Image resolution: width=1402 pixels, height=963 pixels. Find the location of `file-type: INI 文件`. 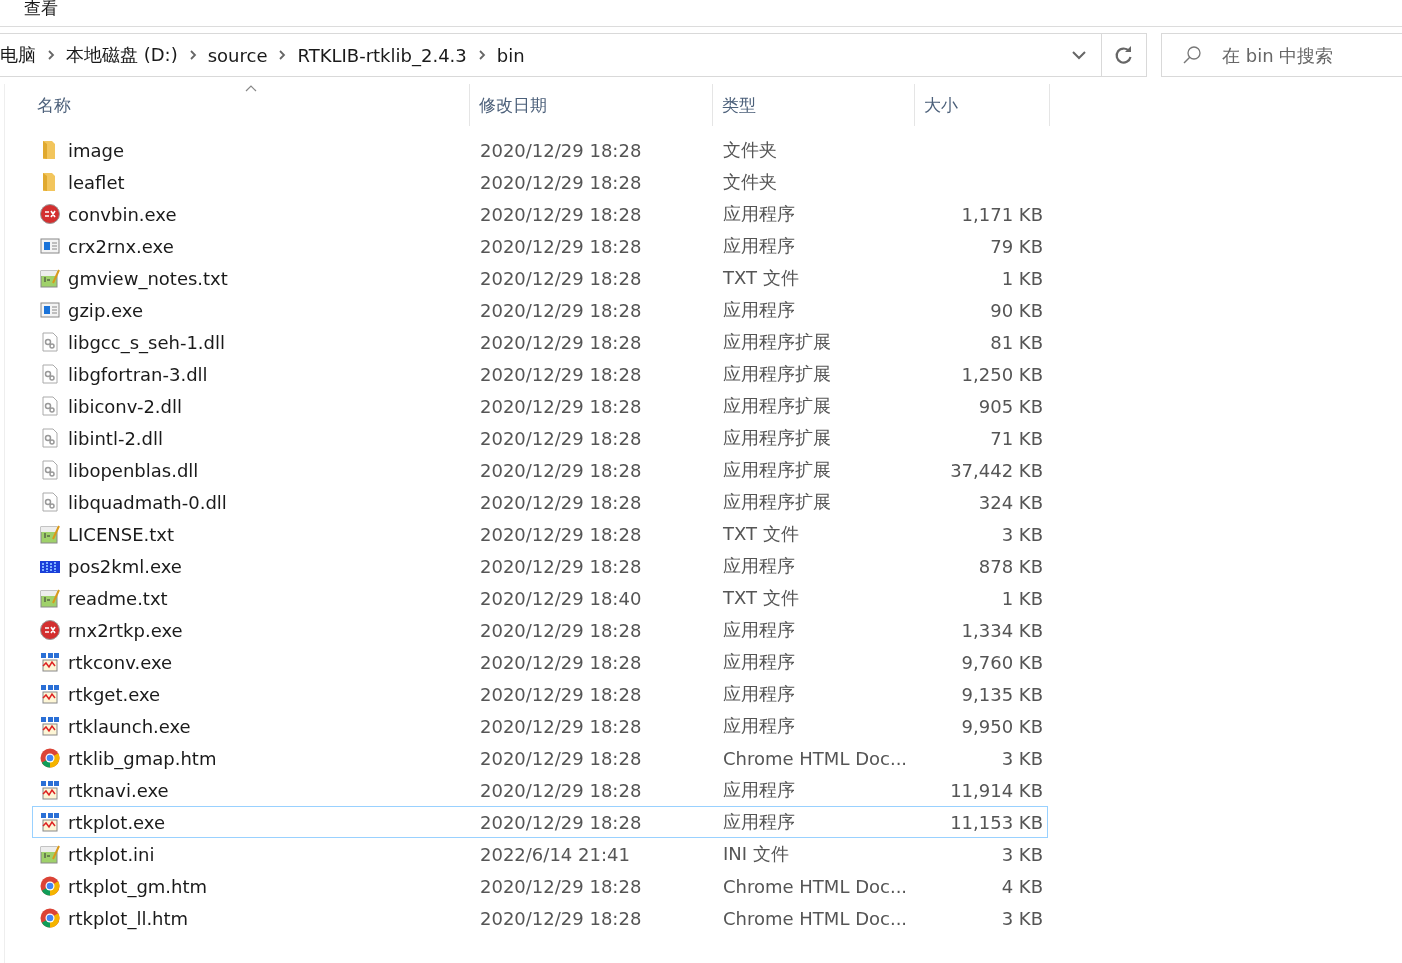

file-type: INI 文件 is located at coordinates (756, 854).